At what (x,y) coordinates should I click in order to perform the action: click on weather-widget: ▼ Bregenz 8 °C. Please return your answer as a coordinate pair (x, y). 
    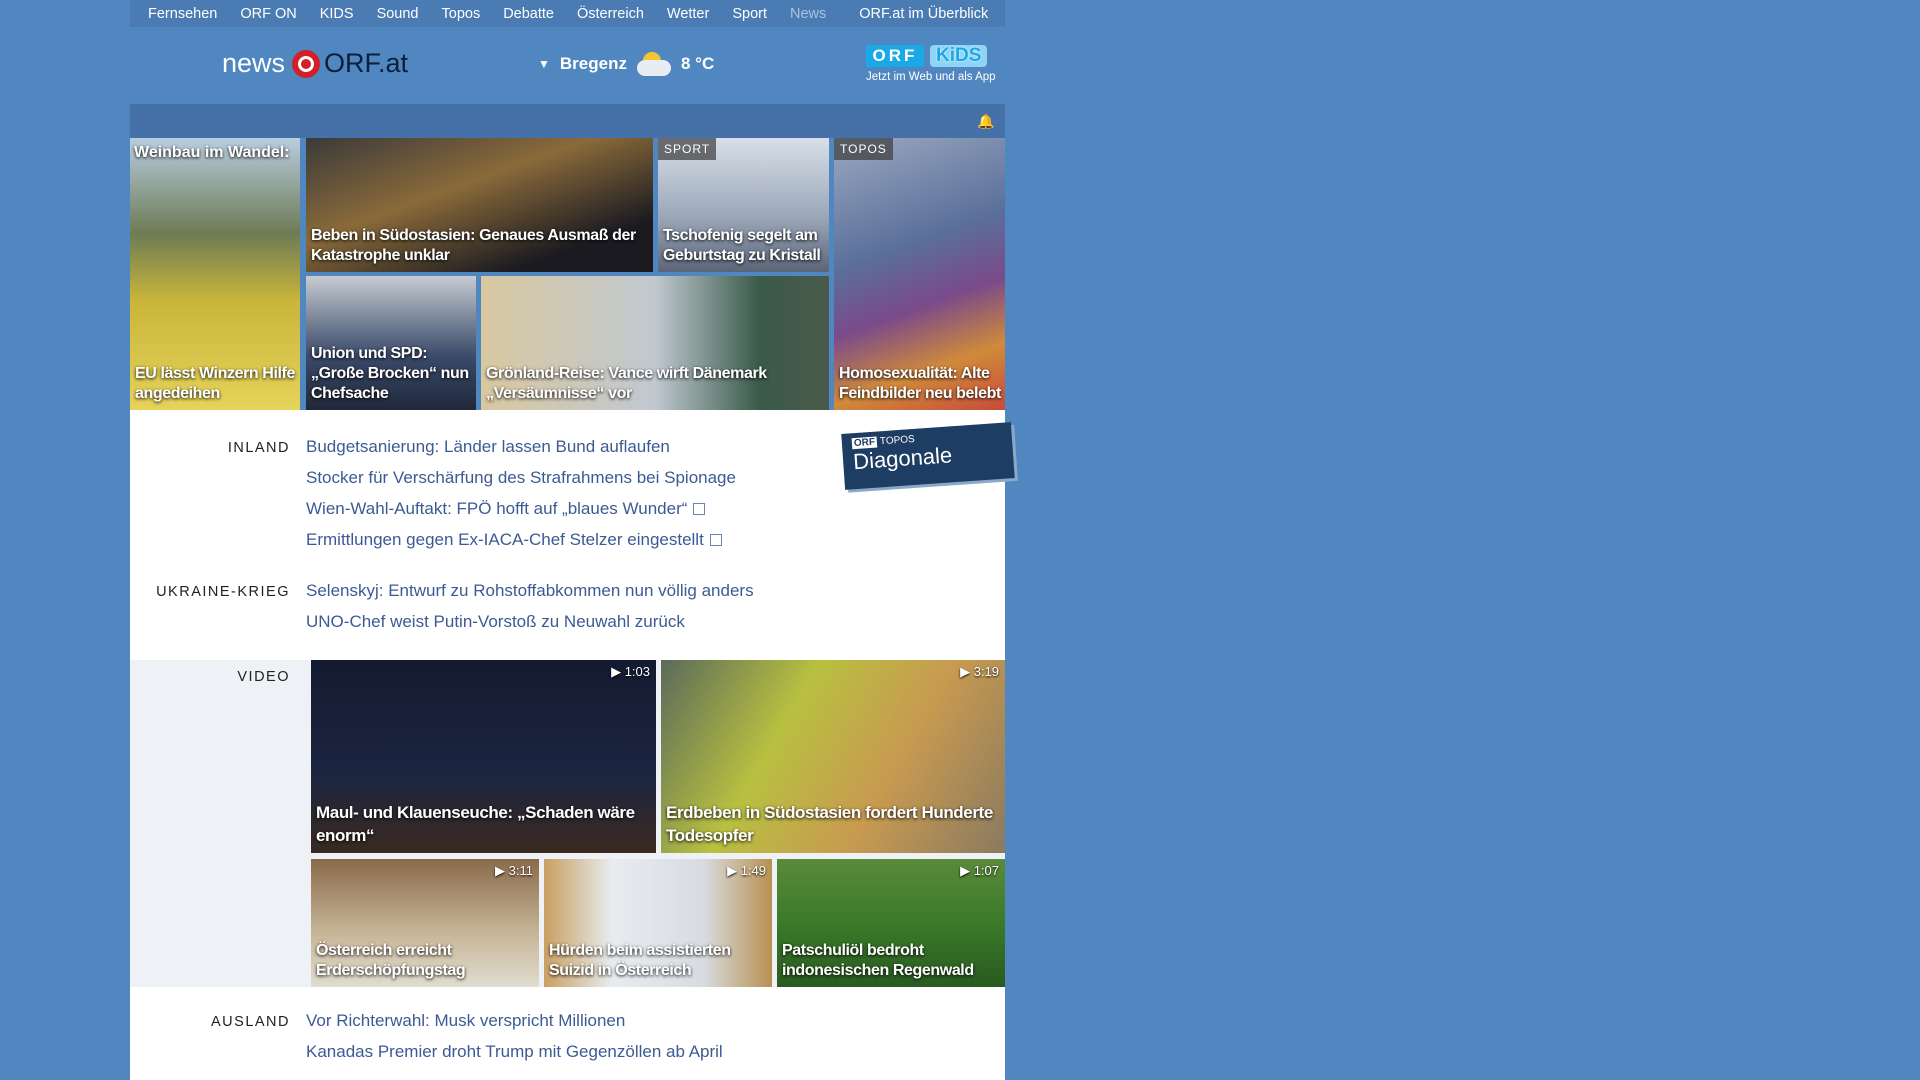
    Looking at the image, I should click on (626, 64).